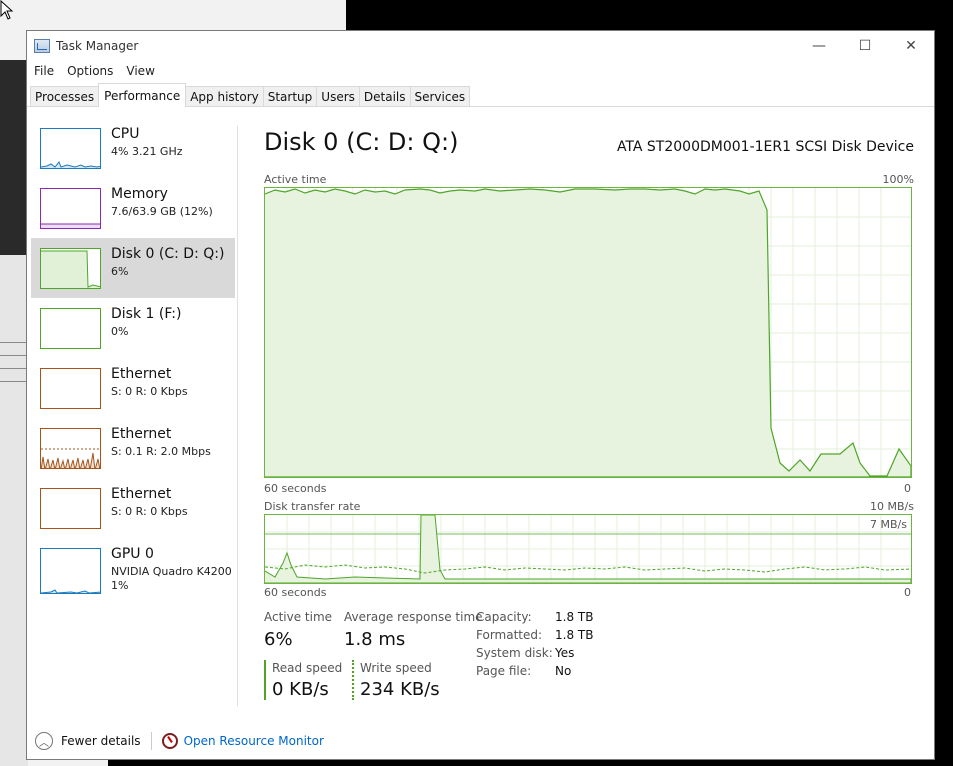 Image resolution: width=953 pixels, height=766 pixels. Describe the element at coordinates (133, 328) in the screenshot. I see `sidebar-item-disk-1: Disk 1 (F:) 0%` at that location.